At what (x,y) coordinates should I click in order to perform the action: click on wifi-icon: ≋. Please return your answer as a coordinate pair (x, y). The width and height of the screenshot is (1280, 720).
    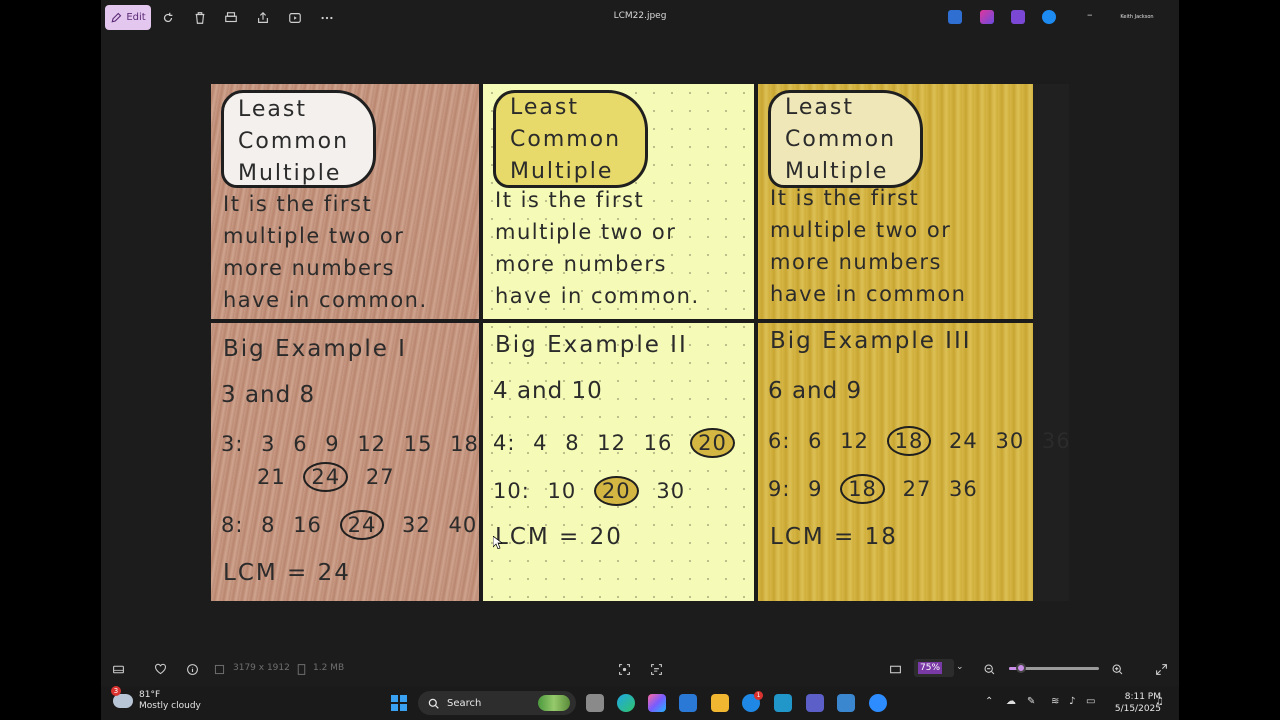
    Looking at the image, I should click on (1055, 701).